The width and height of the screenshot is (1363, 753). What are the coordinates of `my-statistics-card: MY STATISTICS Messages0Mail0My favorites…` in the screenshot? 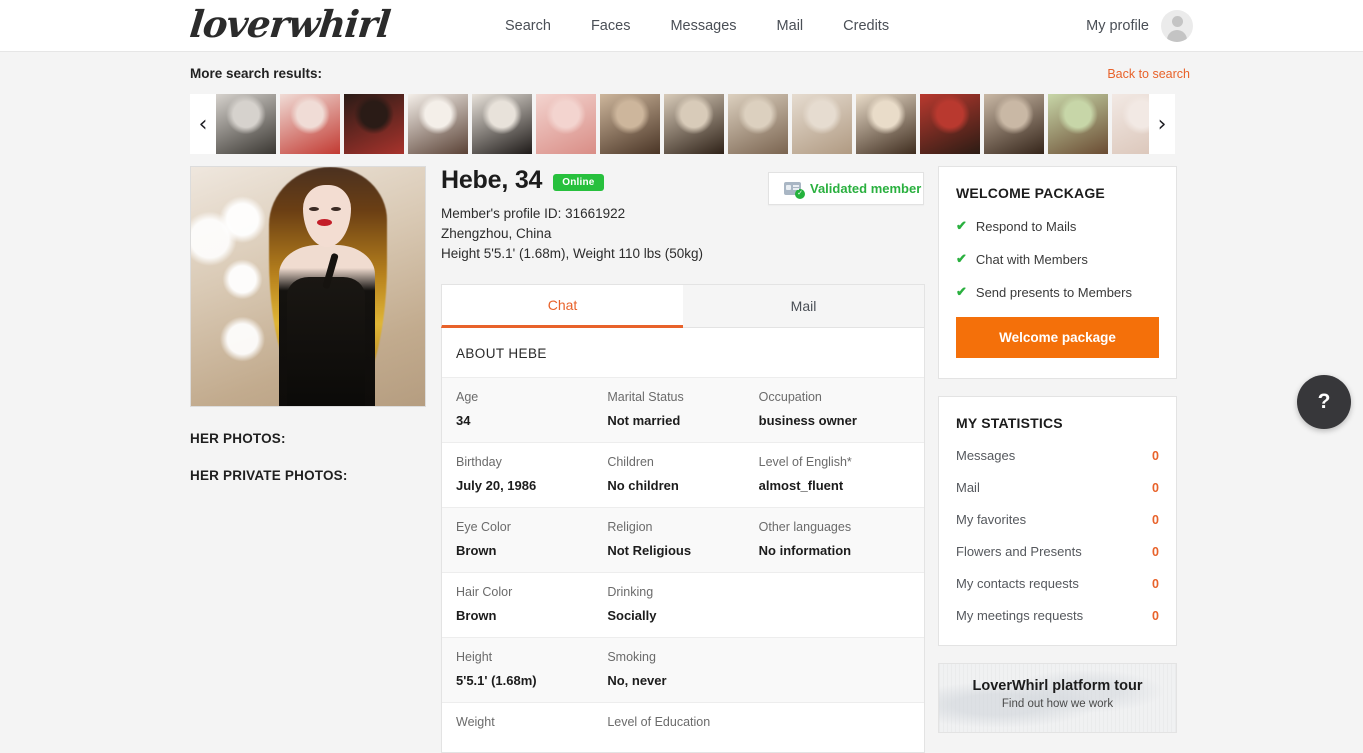 It's located at (1057, 521).